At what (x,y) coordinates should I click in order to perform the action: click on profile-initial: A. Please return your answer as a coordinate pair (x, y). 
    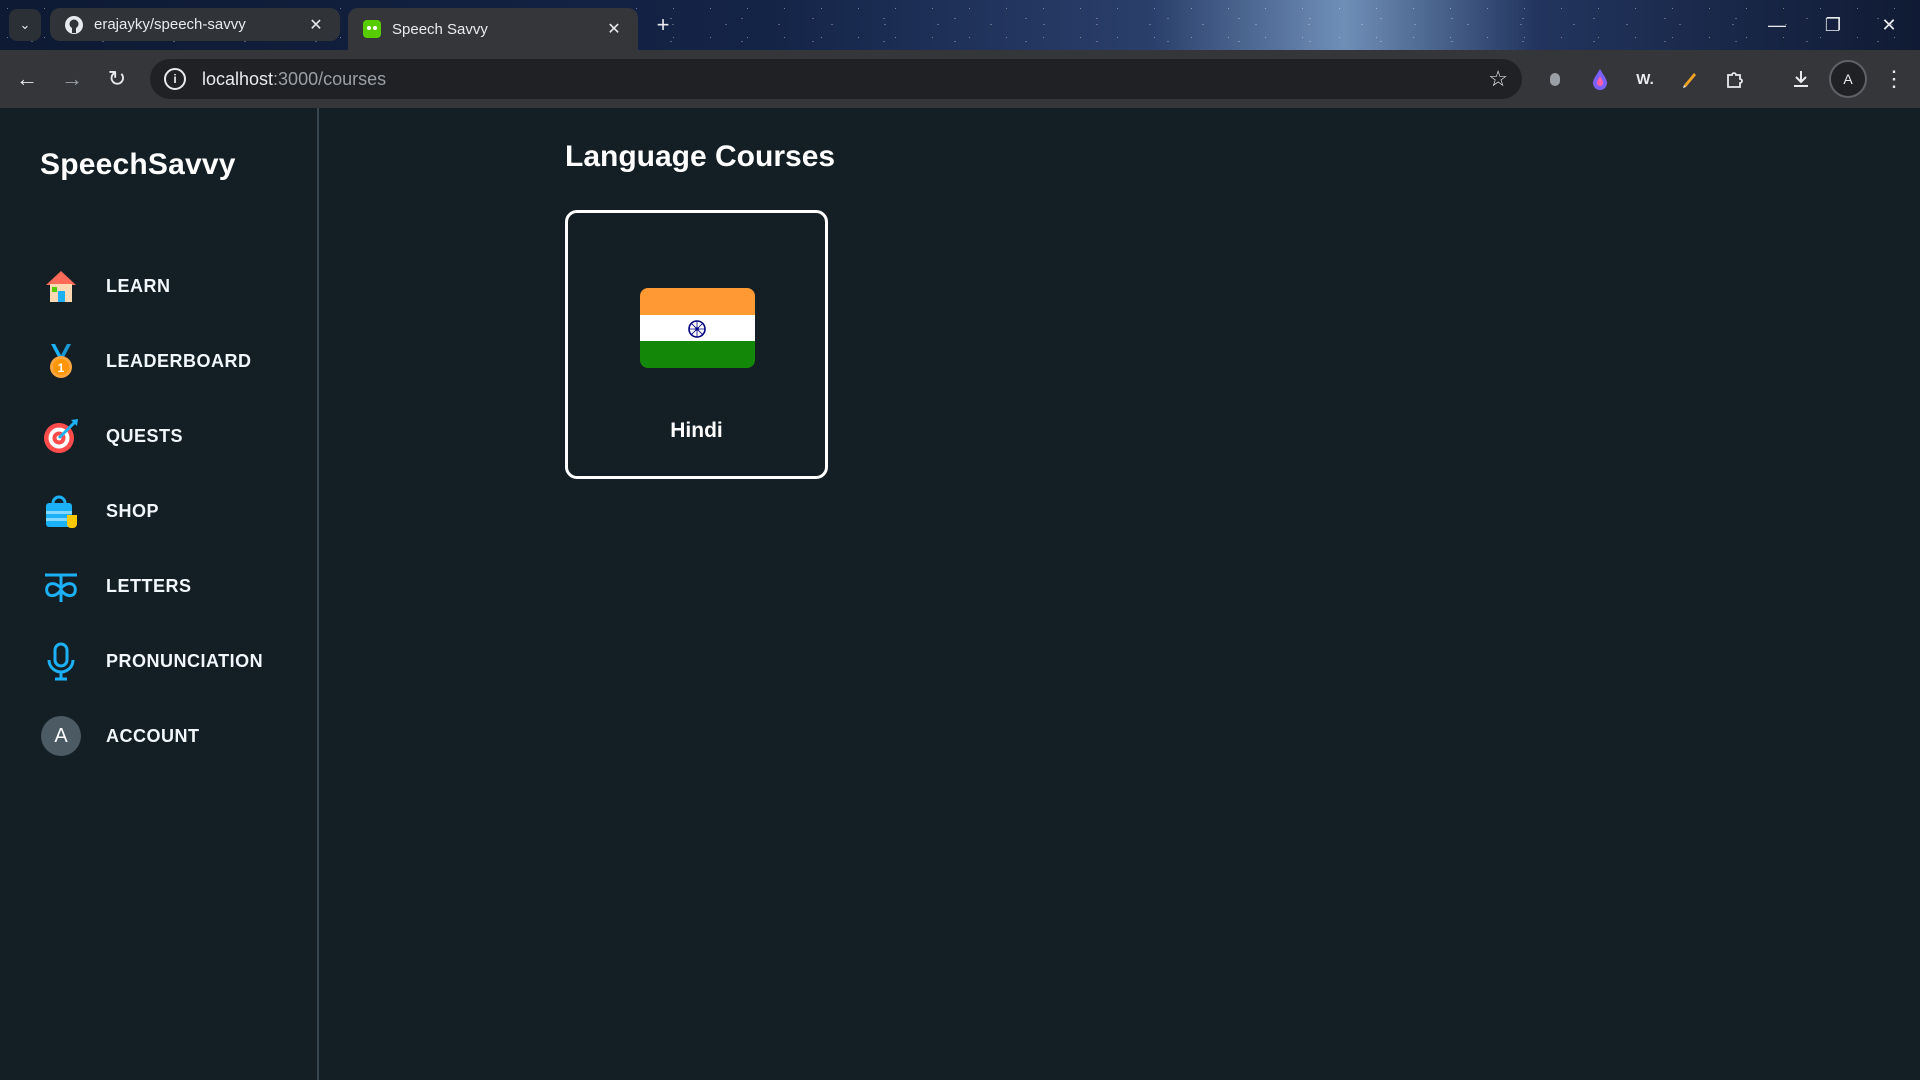
    Looking at the image, I should click on (1848, 79).